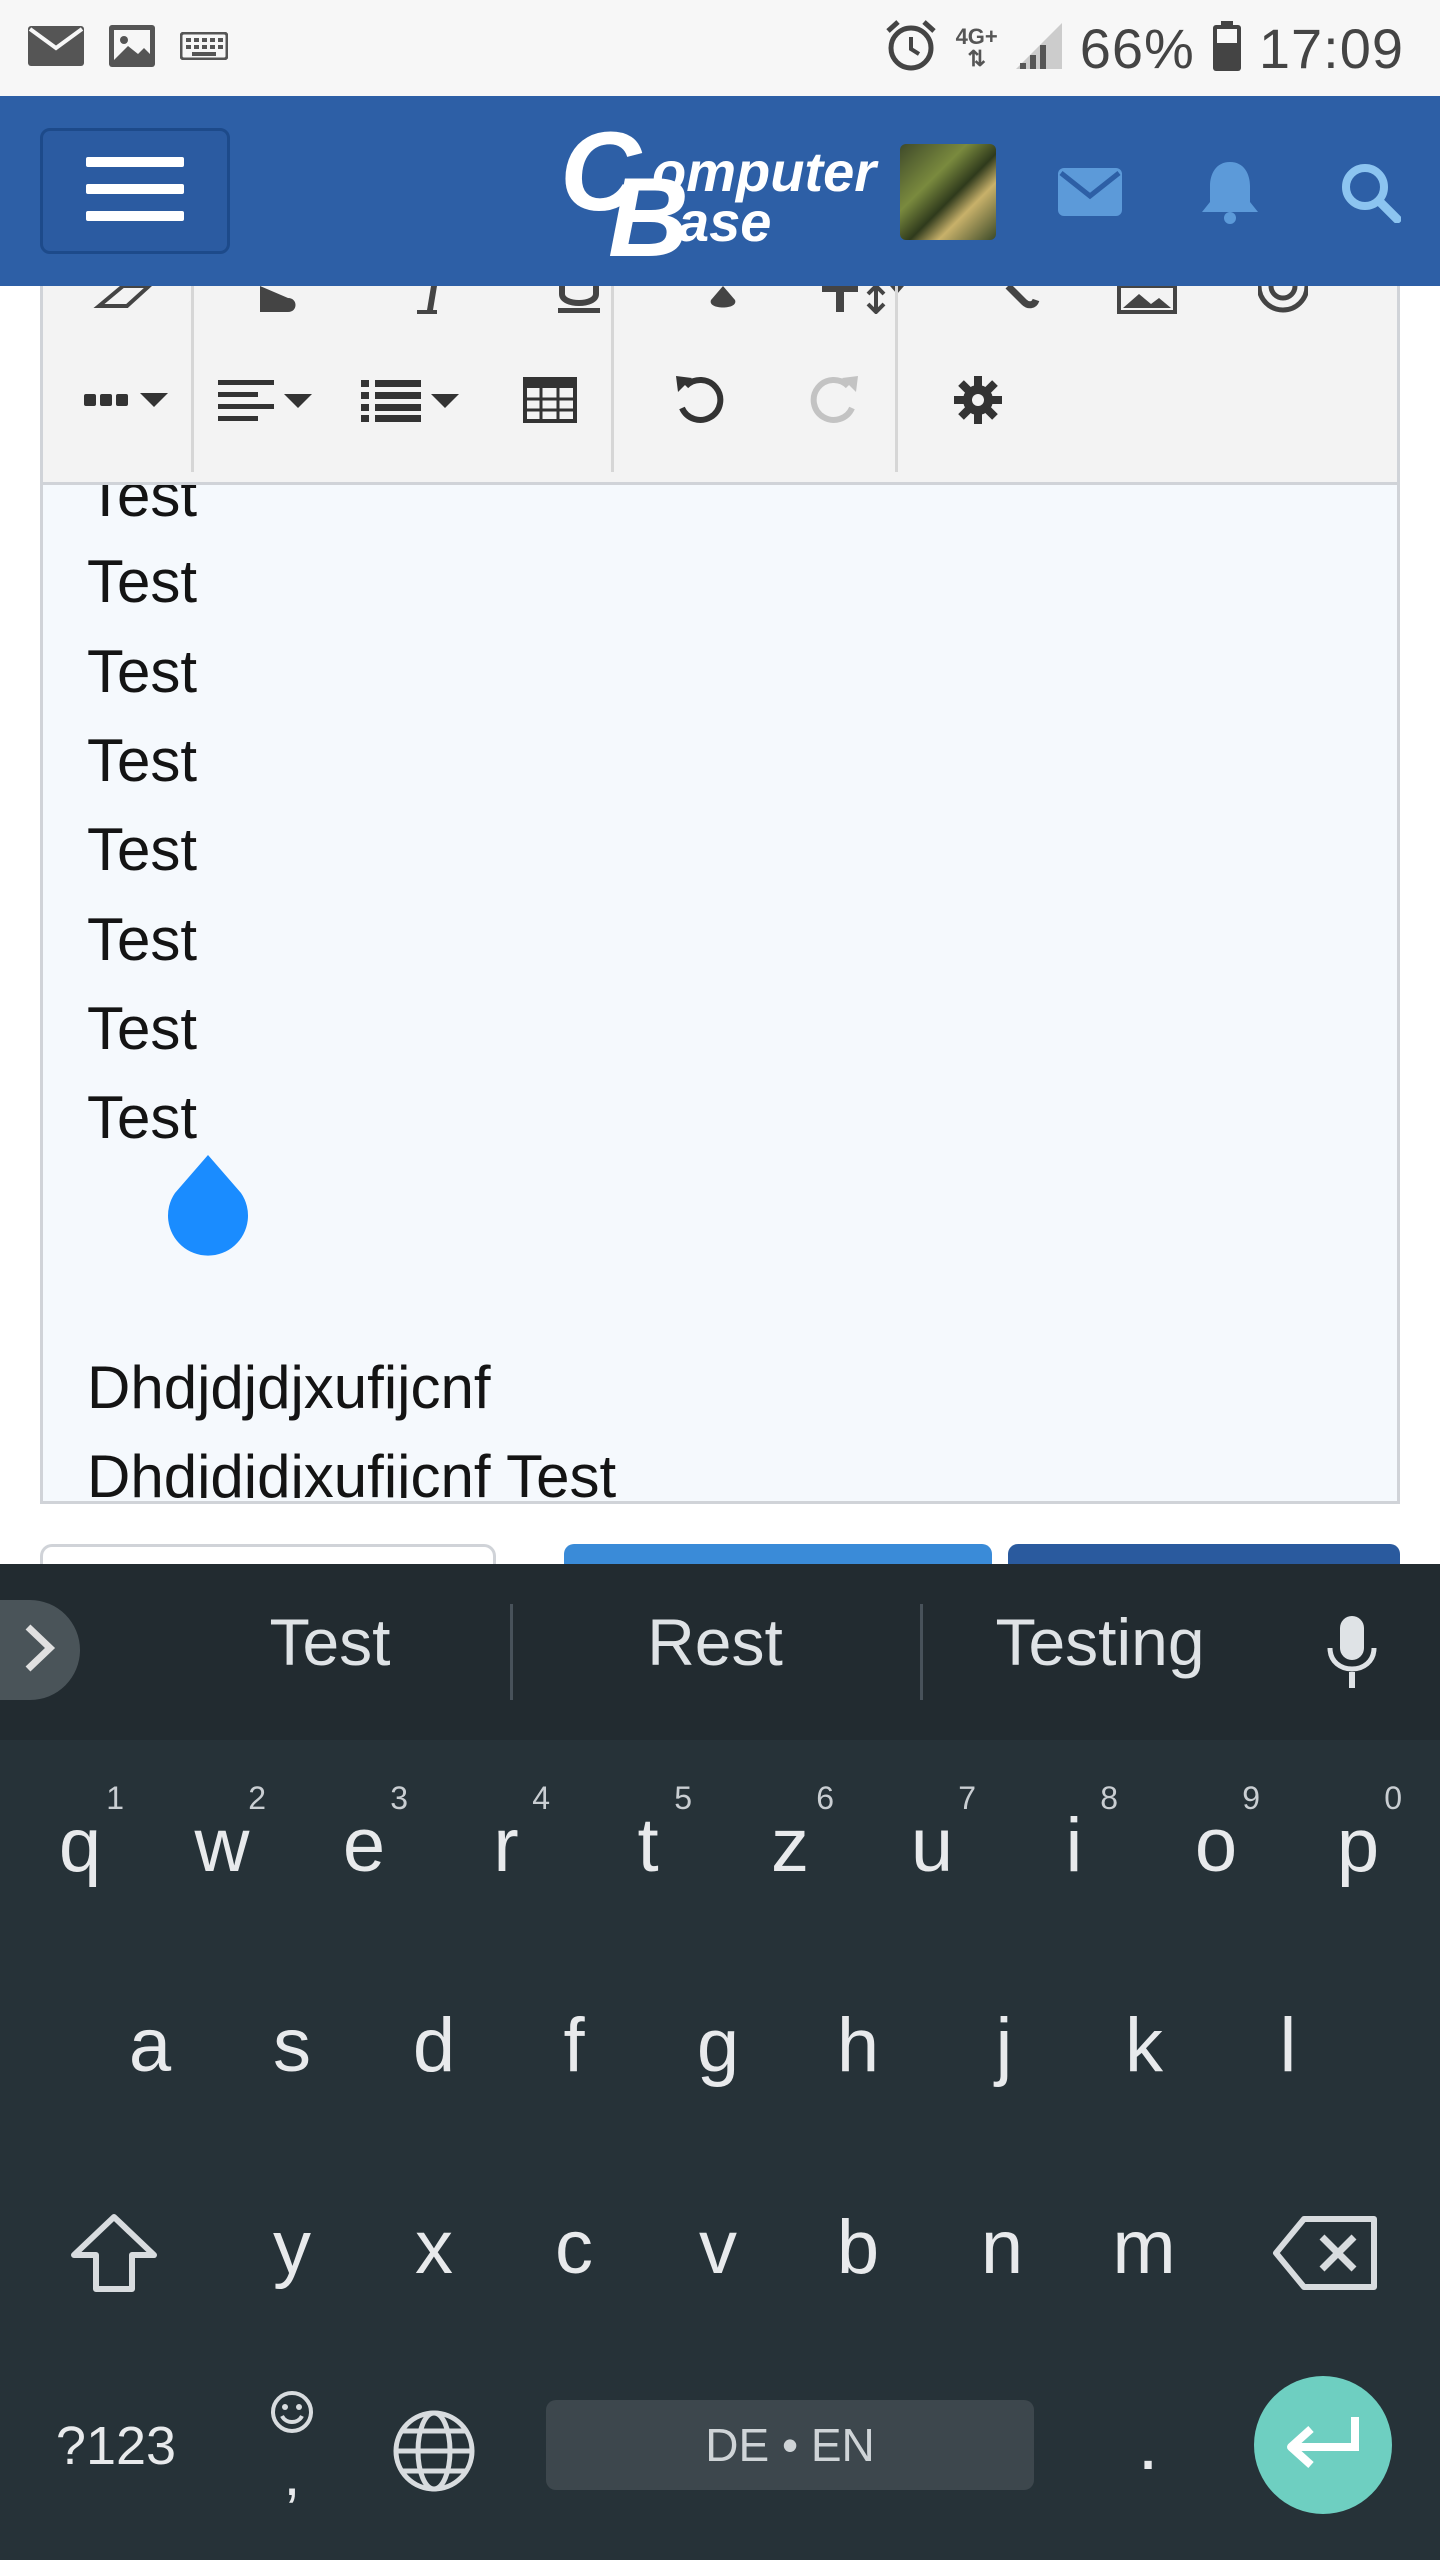  I want to click on hamburger-icon, so click(135, 191).